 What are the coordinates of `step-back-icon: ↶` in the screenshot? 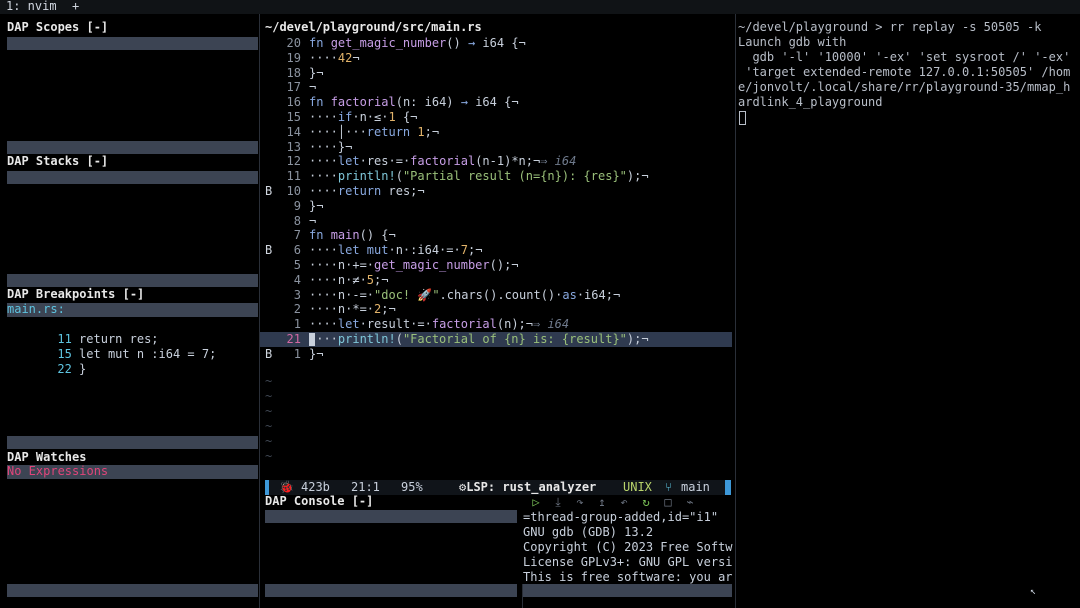 It's located at (624, 502).